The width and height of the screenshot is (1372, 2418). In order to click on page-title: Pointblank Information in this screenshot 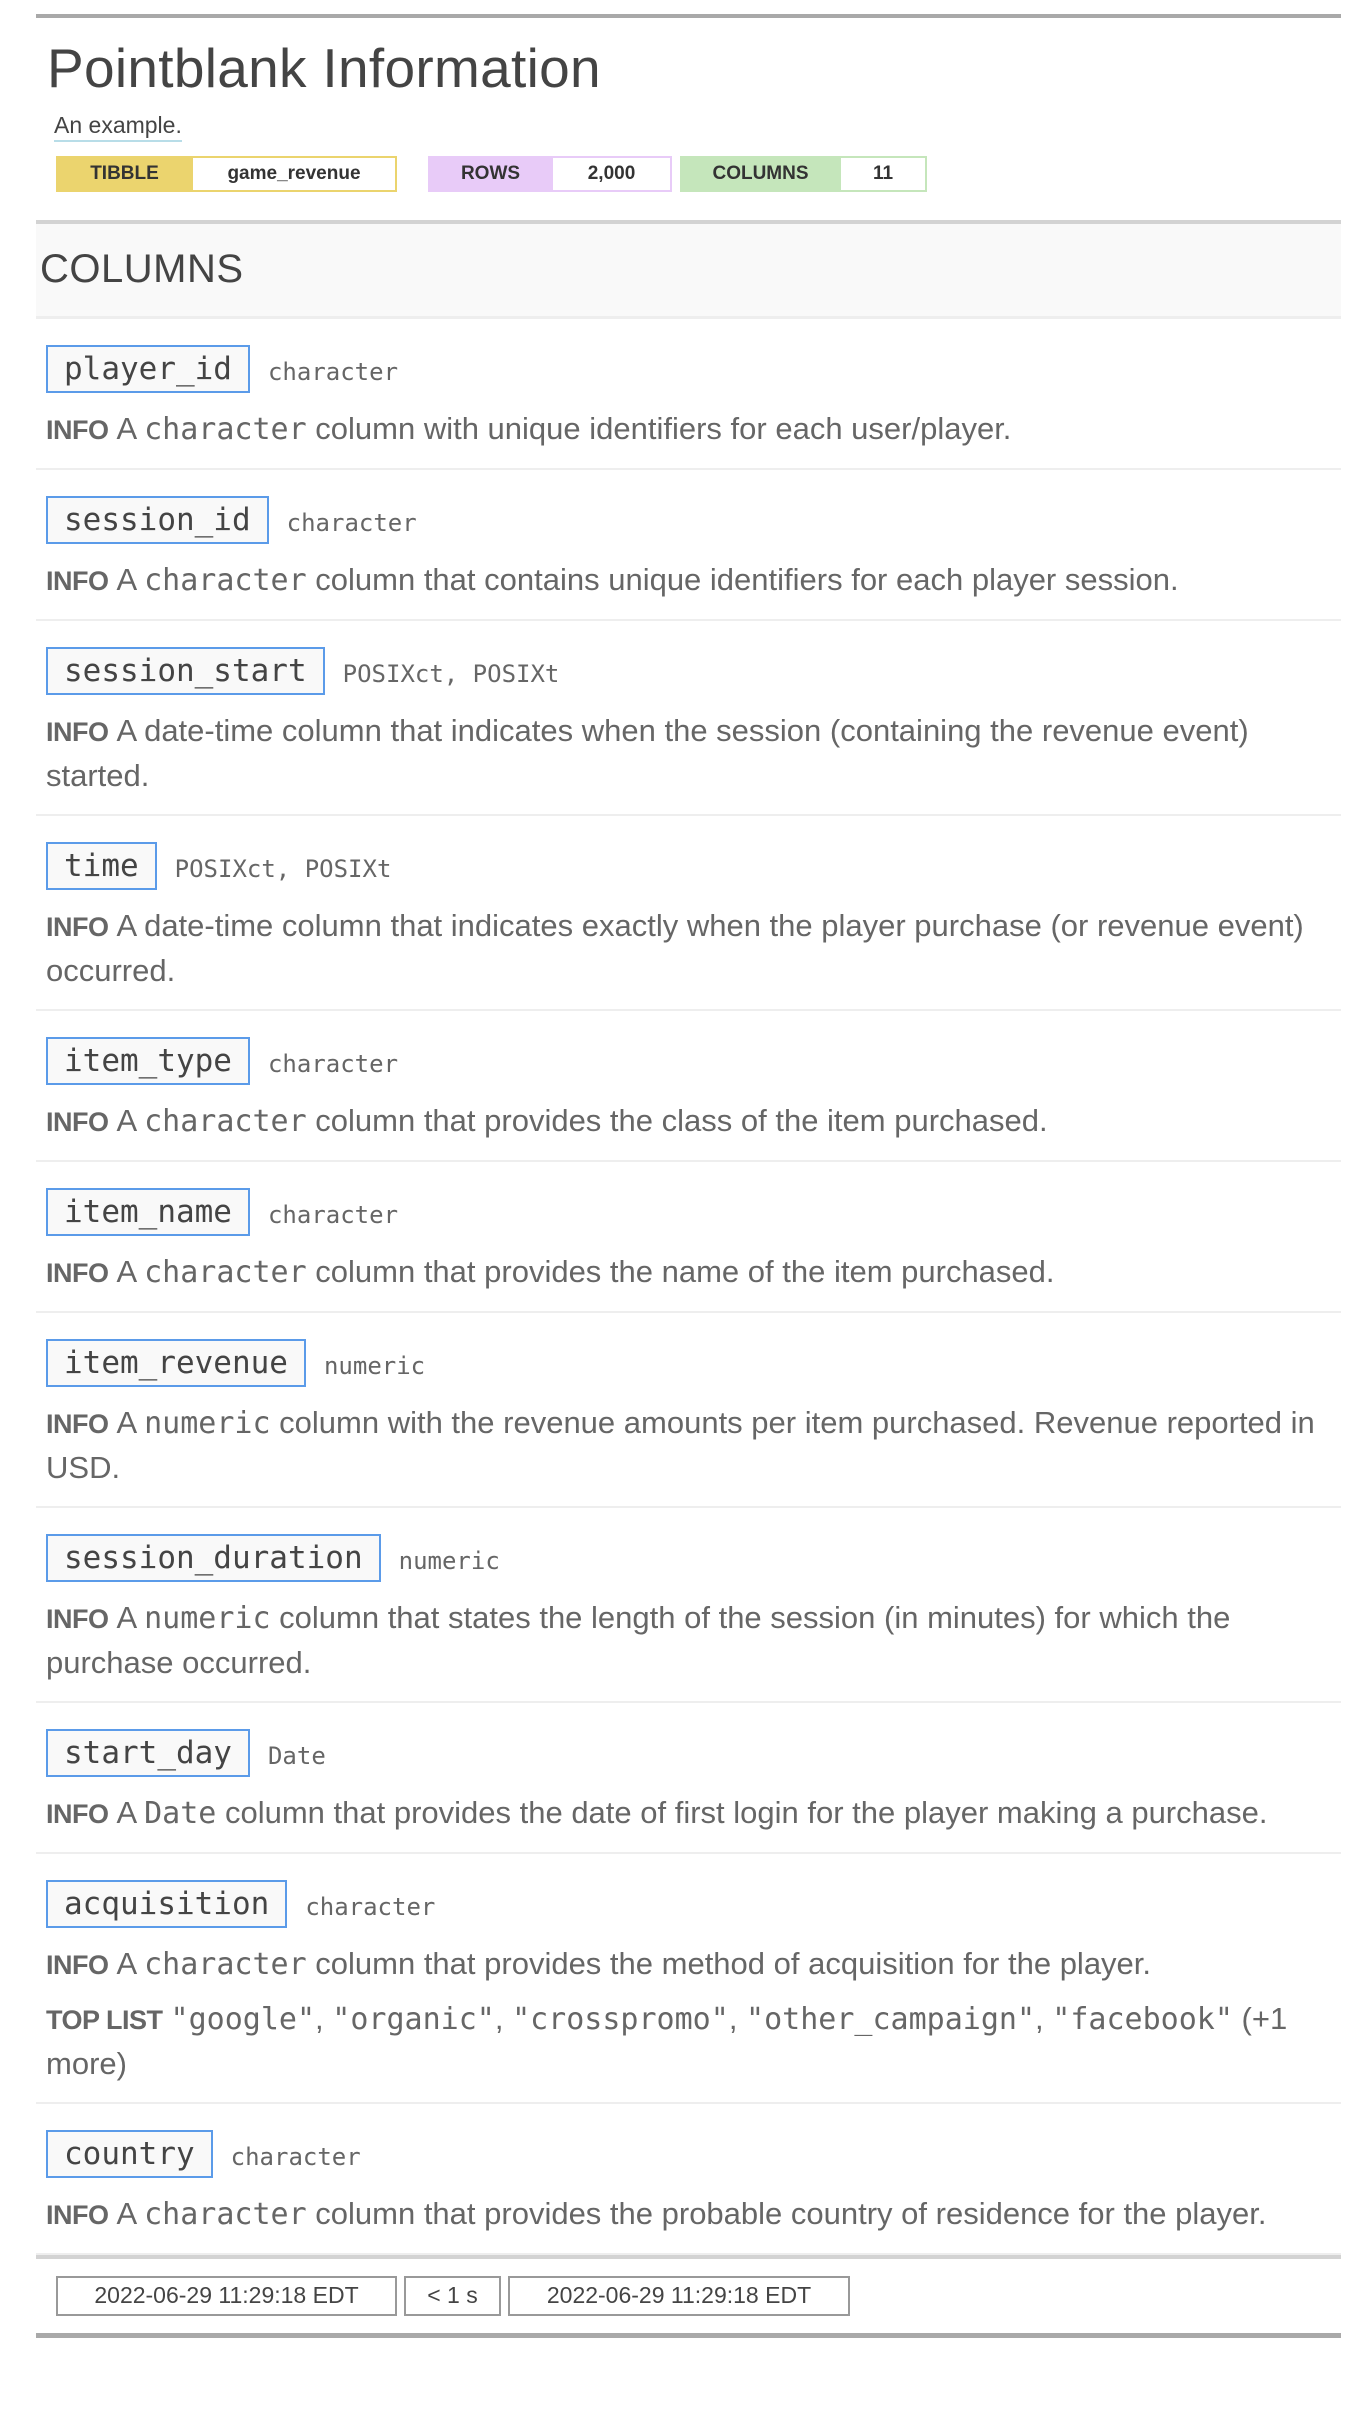, I will do `click(324, 68)`.